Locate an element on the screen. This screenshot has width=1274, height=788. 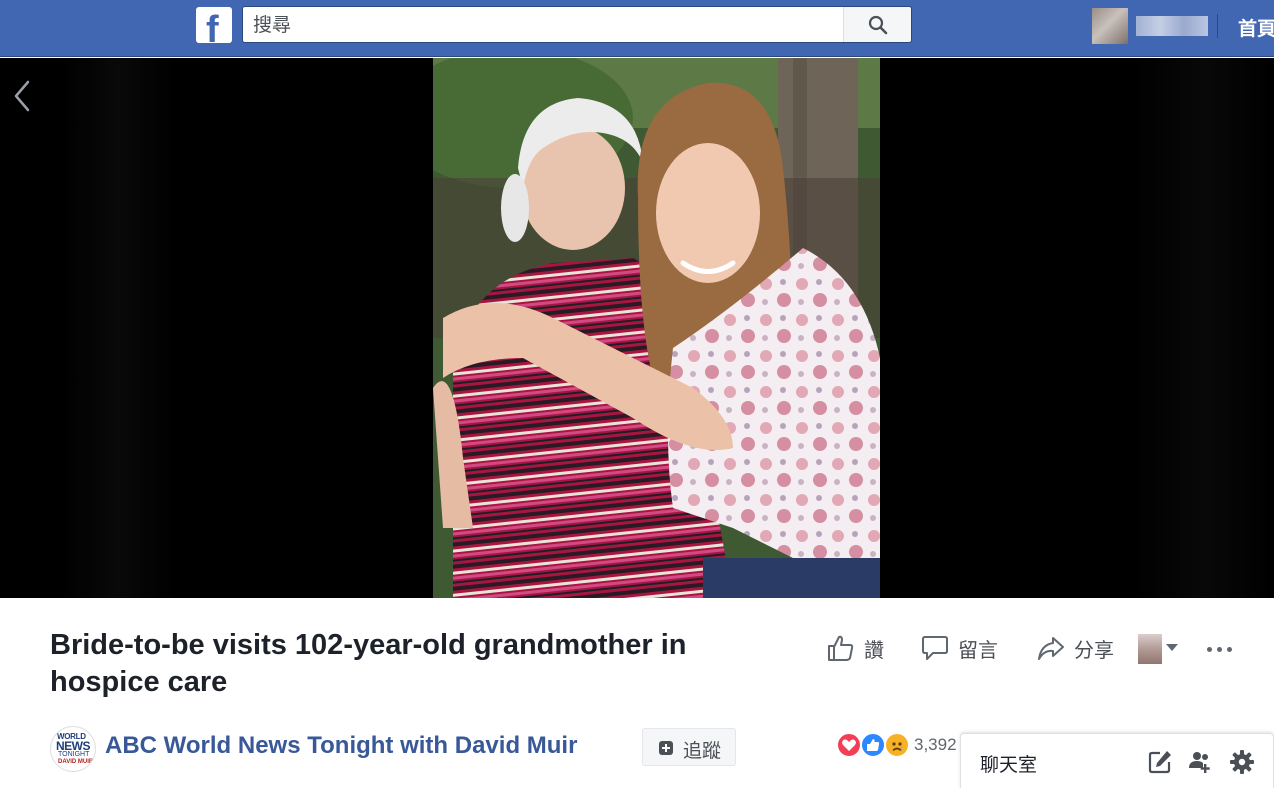
new-message-button is located at coordinates (1160, 762).